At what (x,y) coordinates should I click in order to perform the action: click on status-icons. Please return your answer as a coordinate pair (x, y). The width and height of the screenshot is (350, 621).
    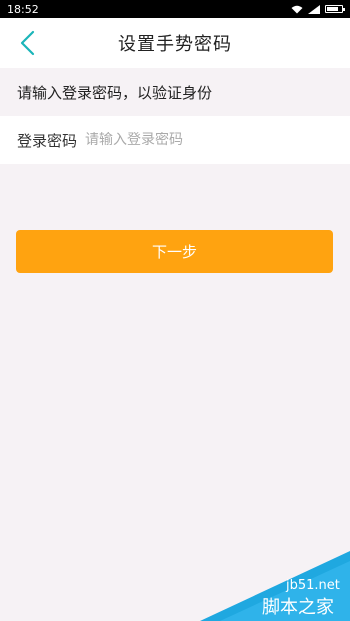
    Looking at the image, I should click on (318, 9).